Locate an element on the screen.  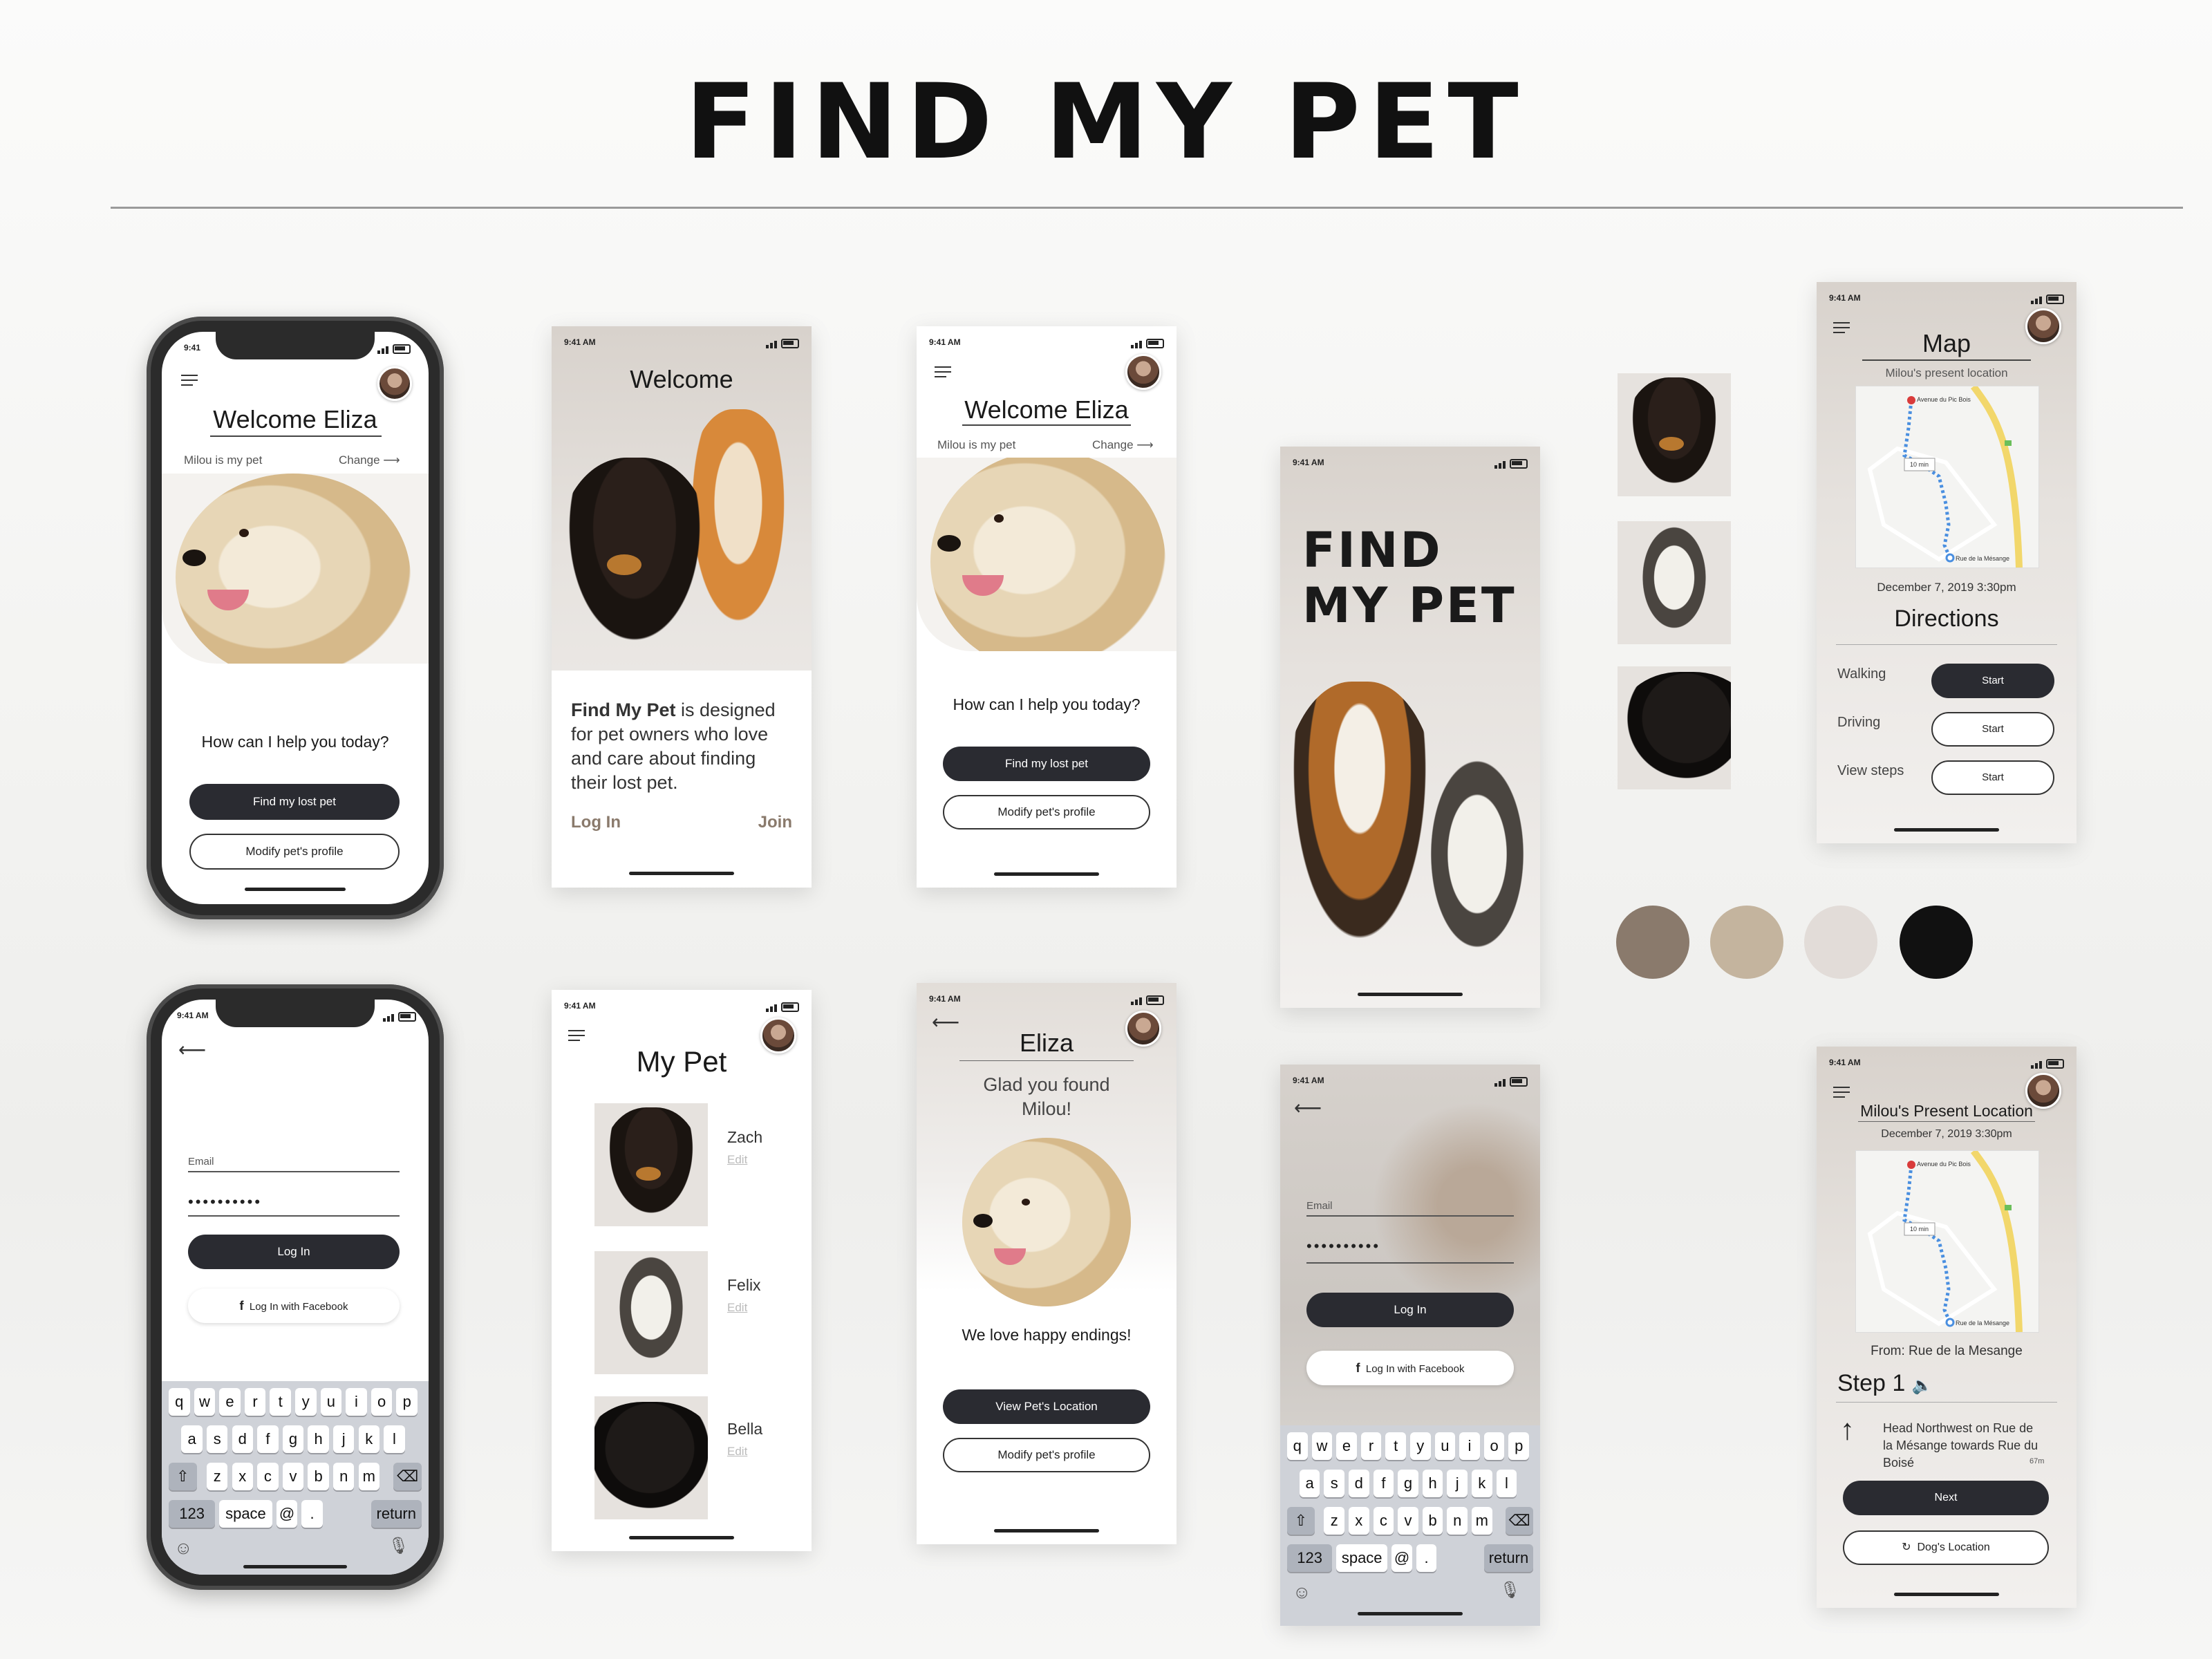
view-steps-start-button: Start is located at coordinates (1993, 777).